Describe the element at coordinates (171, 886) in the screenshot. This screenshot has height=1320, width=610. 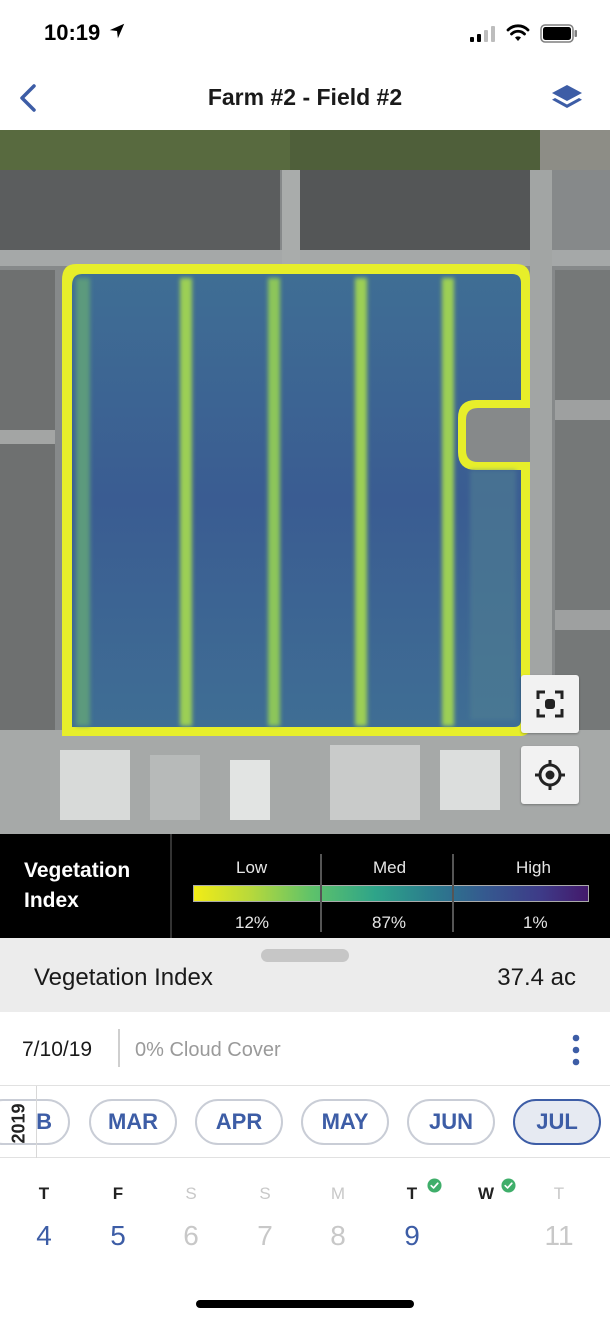
I see `legend-divider` at that location.